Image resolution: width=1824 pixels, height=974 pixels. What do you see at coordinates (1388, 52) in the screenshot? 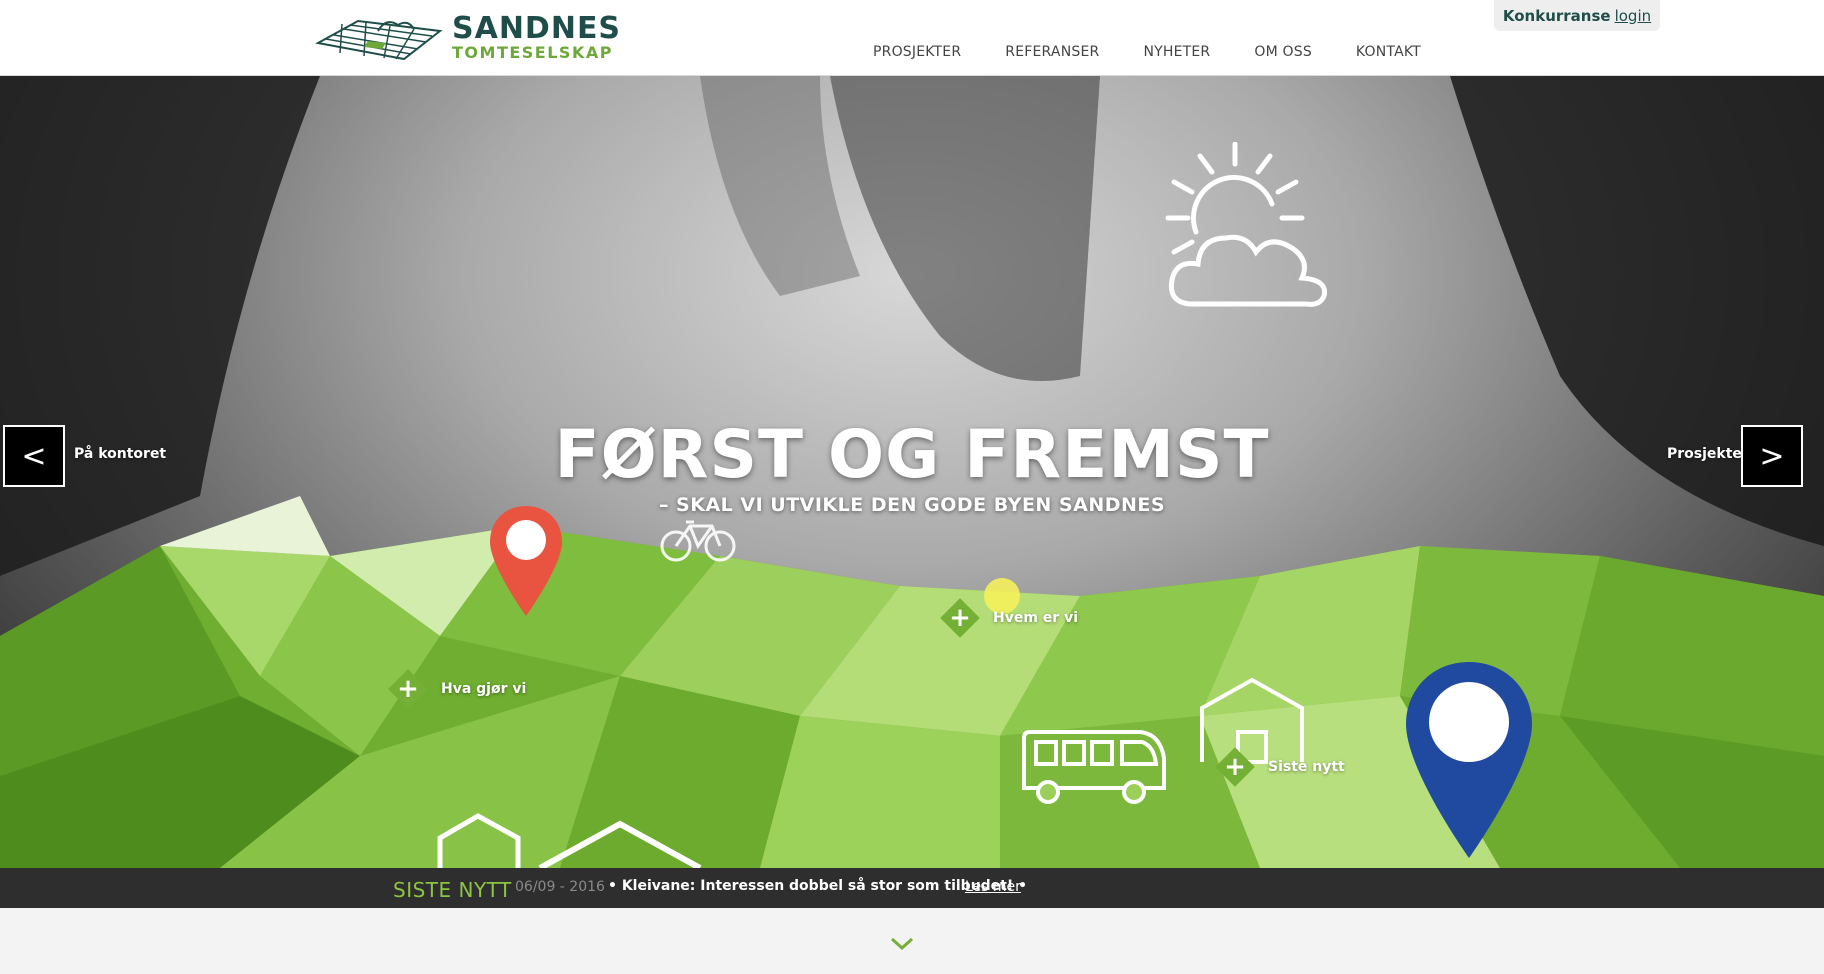
I see `nav-item-kontakt: KONTAKT` at bounding box center [1388, 52].